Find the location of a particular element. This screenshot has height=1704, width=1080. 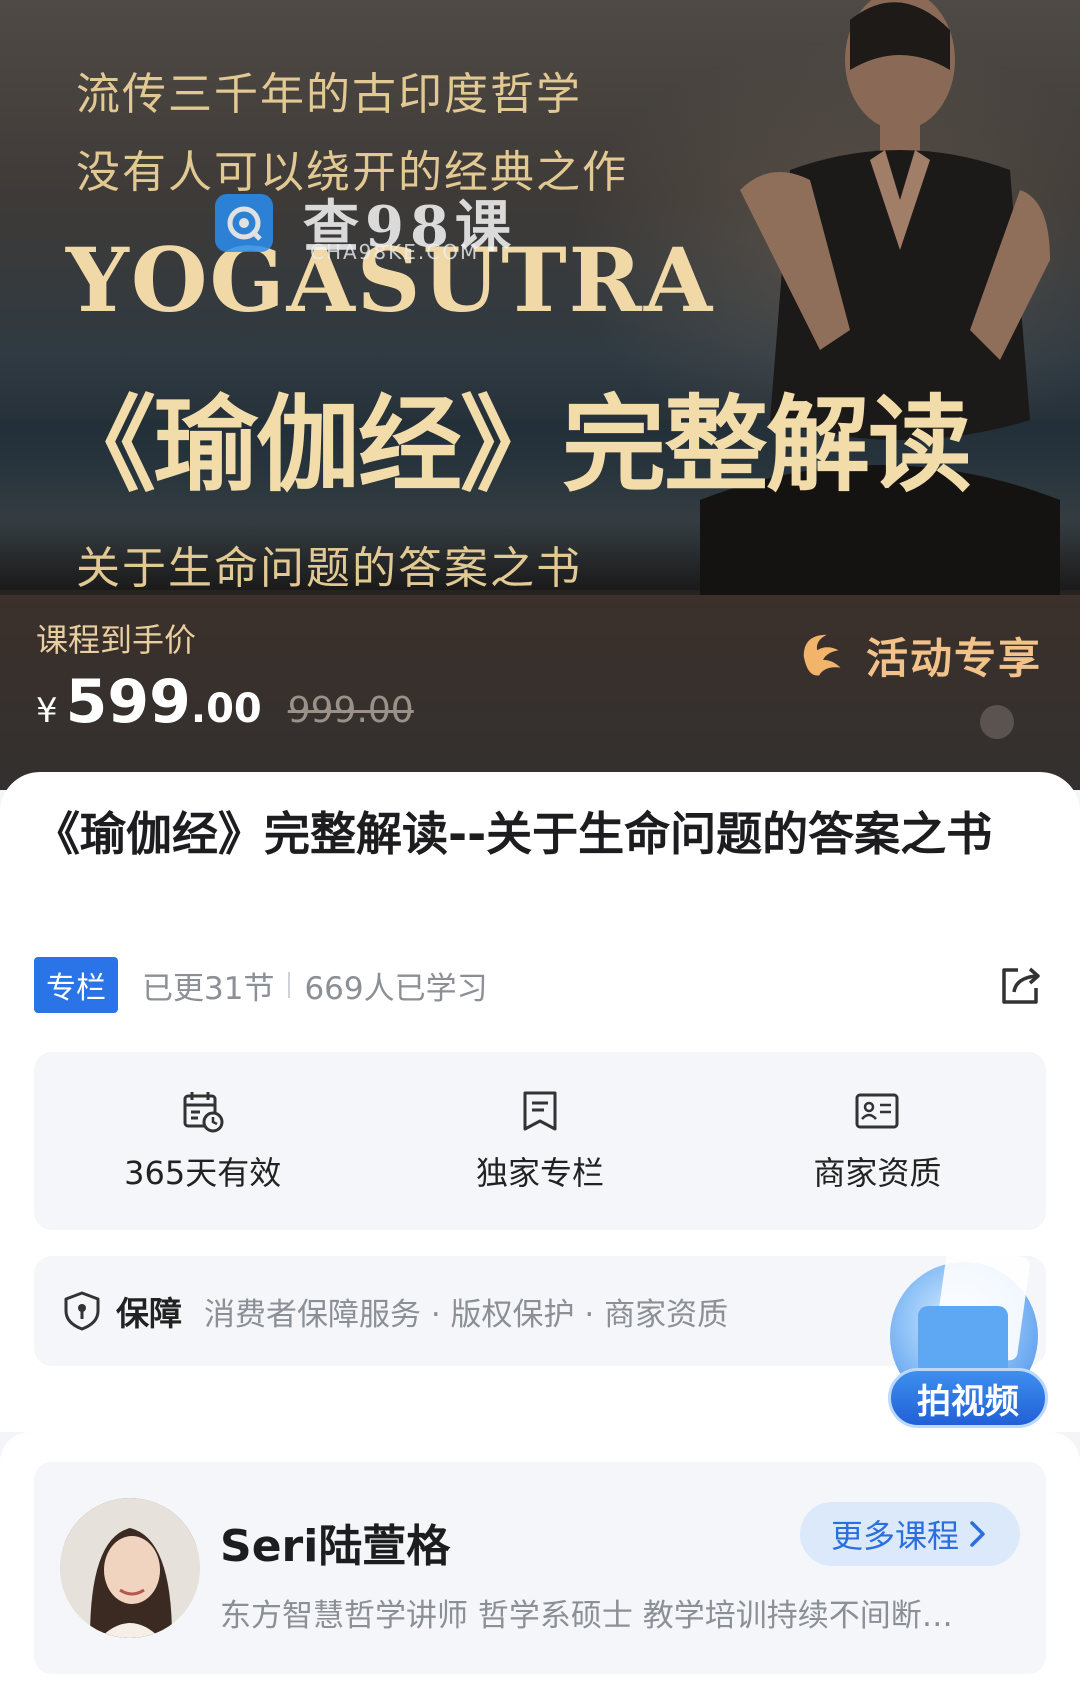

shoot-video-label: 拍视频 is located at coordinates (968, 1398).